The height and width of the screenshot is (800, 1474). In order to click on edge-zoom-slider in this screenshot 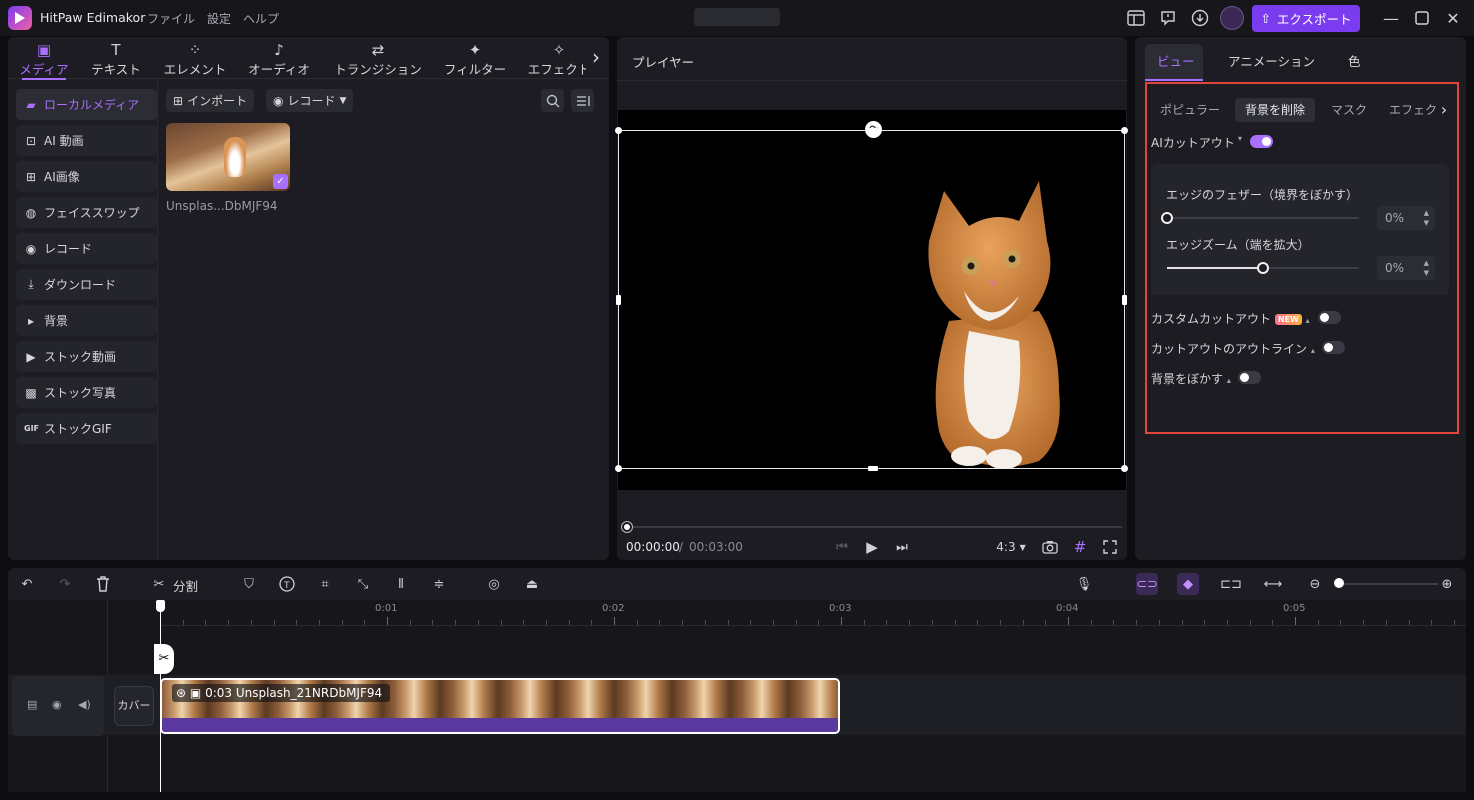, I will do `click(1263, 268)`.